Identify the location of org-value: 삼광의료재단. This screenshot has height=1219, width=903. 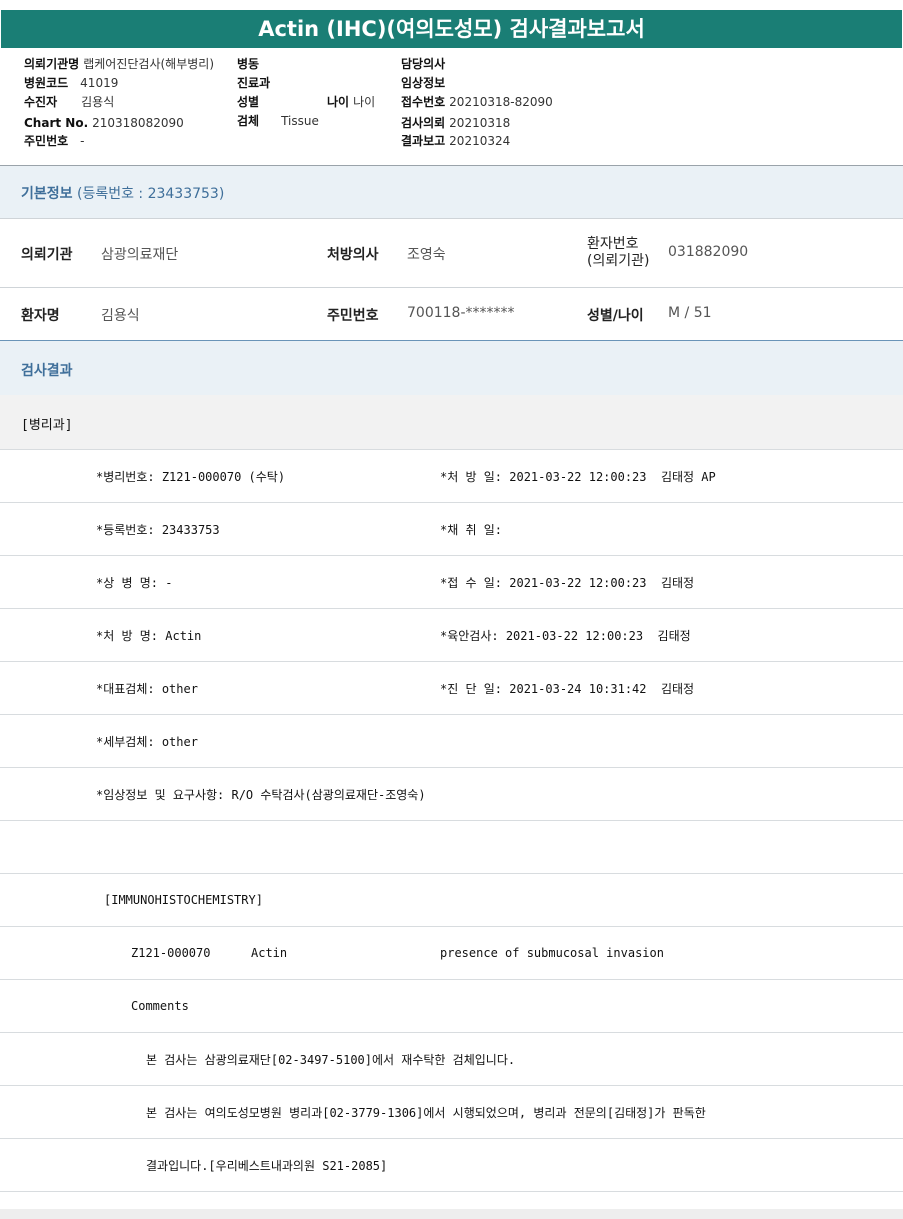
(140, 255).